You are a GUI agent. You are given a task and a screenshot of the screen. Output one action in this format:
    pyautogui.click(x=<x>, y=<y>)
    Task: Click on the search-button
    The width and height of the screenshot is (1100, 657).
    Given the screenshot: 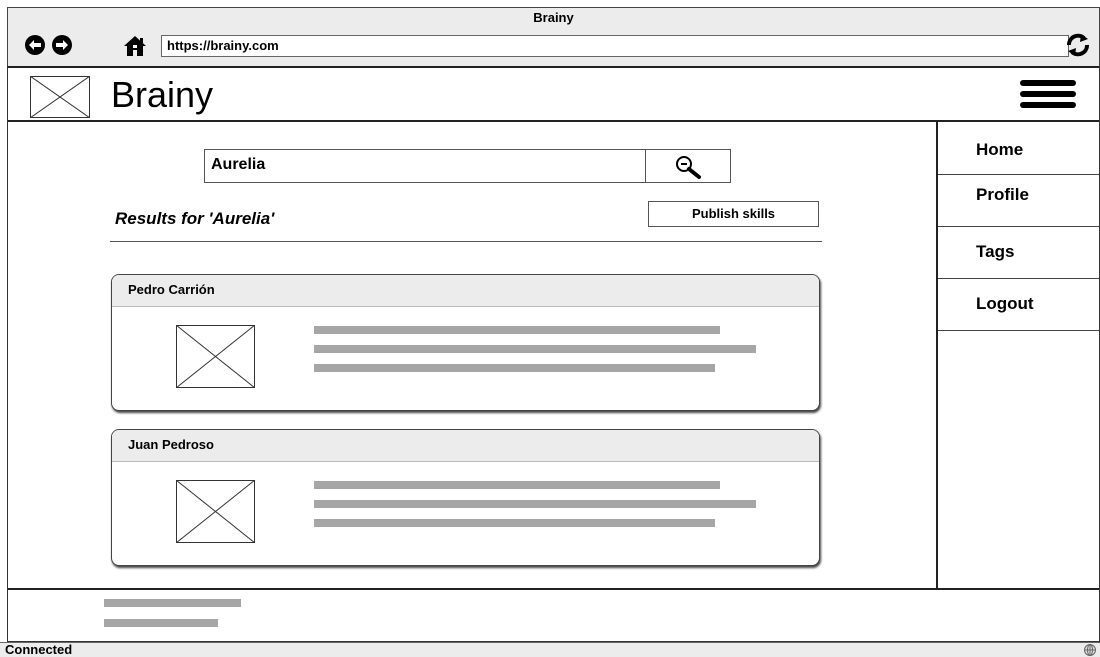 What is the action you would take?
    pyautogui.click(x=688, y=166)
    